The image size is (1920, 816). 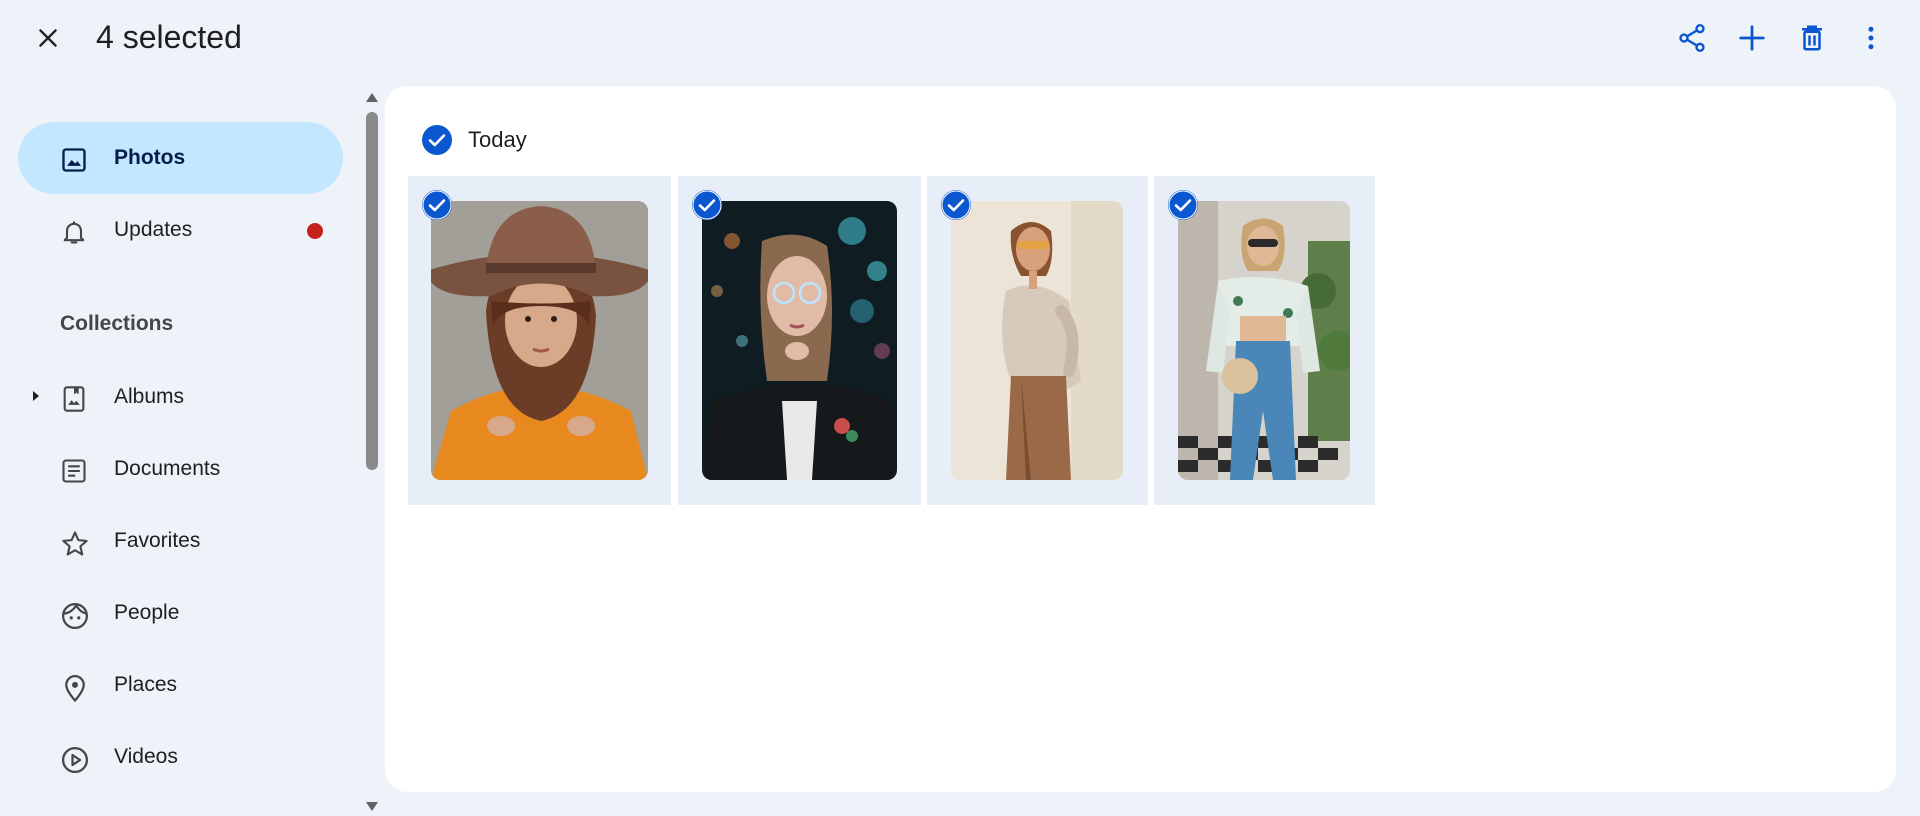 I want to click on notification-badge, so click(x=315, y=231).